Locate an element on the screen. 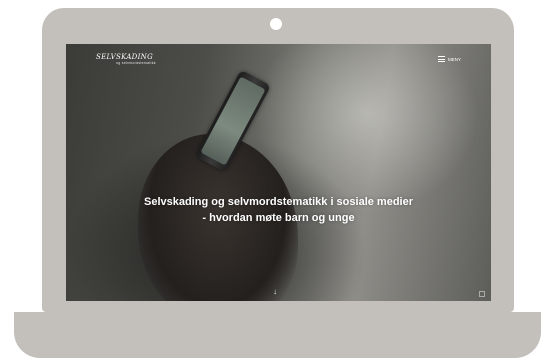 The image size is (541, 358). laptop-base is located at coordinates (277, 335).